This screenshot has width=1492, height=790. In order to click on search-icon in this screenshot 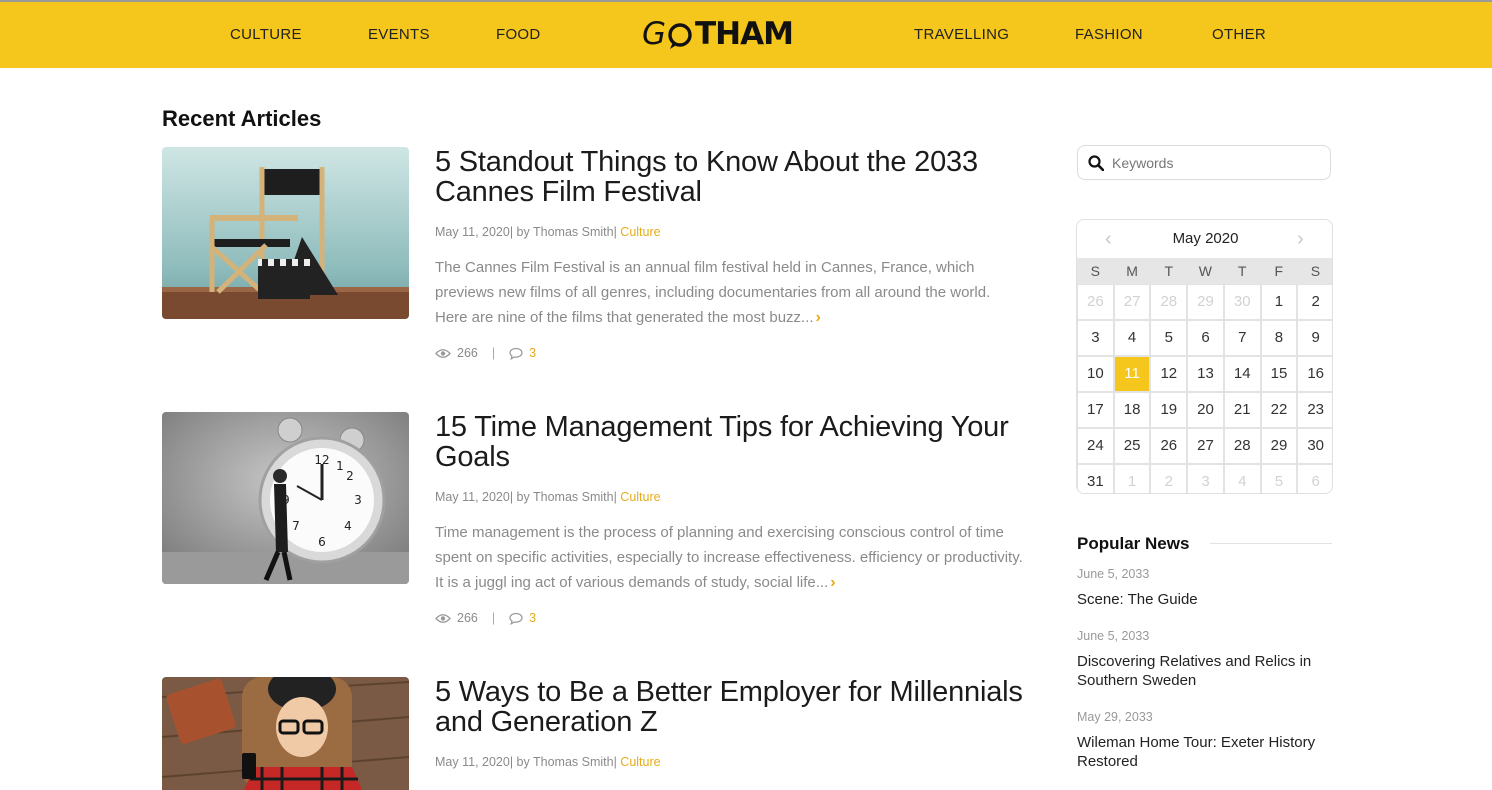, I will do `click(1096, 162)`.